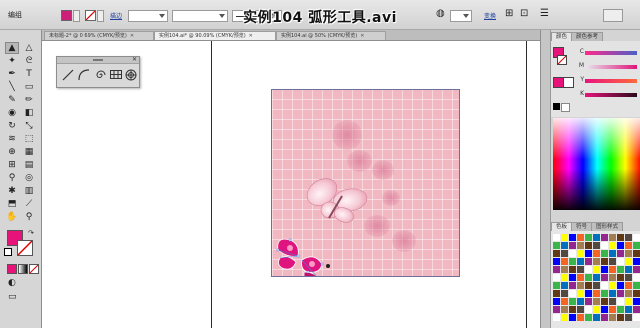 The image size is (640, 328). What do you see at coordinates (562, 36) in the screenshot?
I see `tab-color: 颜色` at bounding box center [562, 36].